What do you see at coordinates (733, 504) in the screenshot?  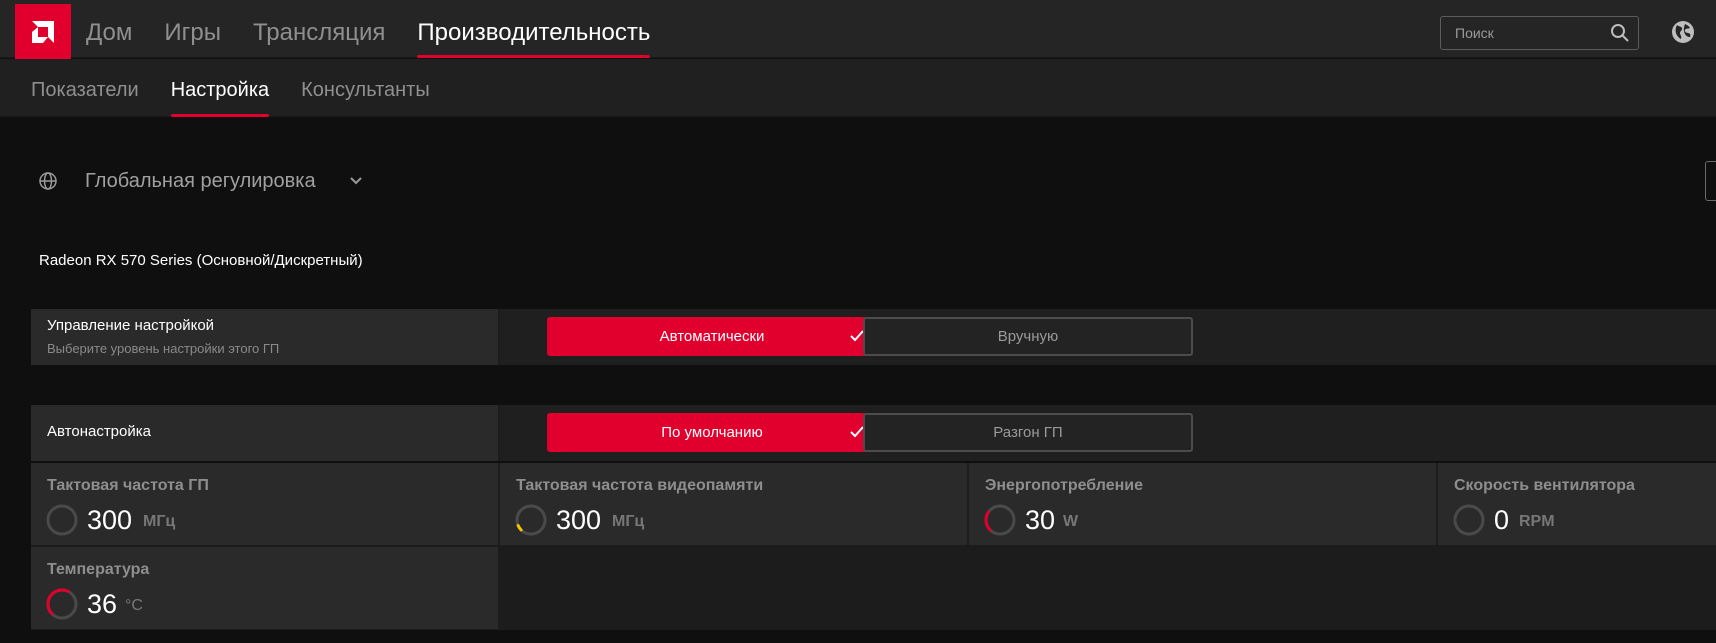 I see `metric-memory-clock: Тактовая частота видеопамяти 300 МГц` at bounding box center [733, 504].